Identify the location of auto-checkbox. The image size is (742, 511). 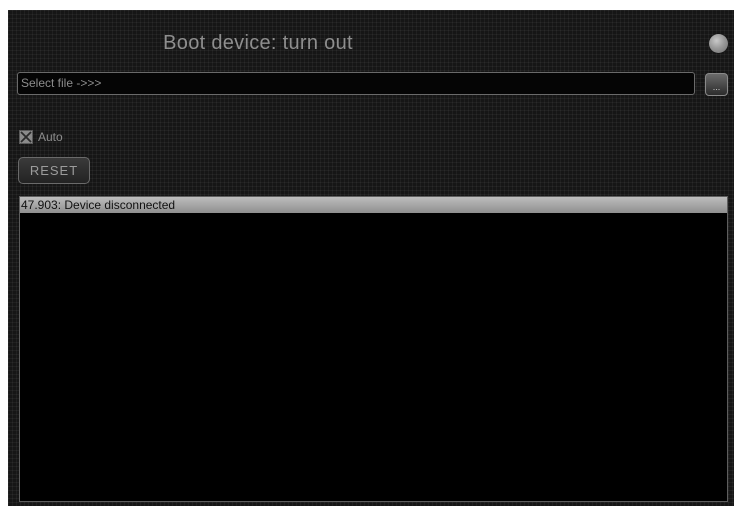
(26, 137).